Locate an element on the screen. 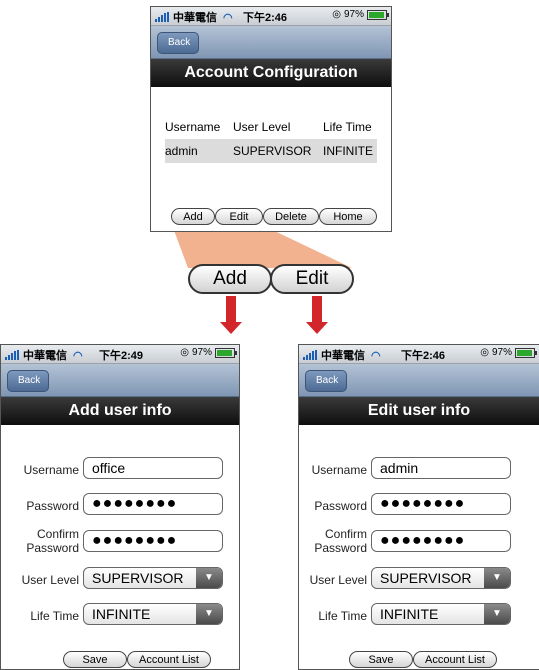 The image size is (539, 670). username-input: office is located at coordinates (153, 468).